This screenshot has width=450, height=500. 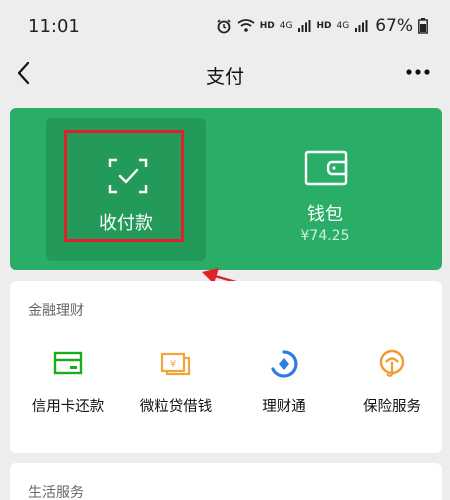 I want to click on status-icons: HD 4G HD 4G 67%, so click(x=322, y=26).